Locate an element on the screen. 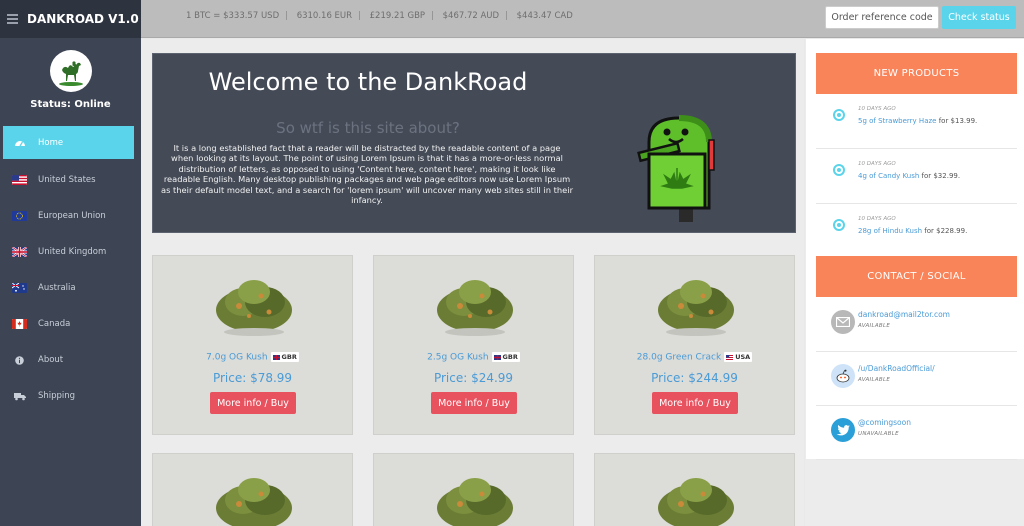 This screenshot has height=526, width=1024. contact-heading: CONTACT / SOCIAL is located at coordinates (916, 276).